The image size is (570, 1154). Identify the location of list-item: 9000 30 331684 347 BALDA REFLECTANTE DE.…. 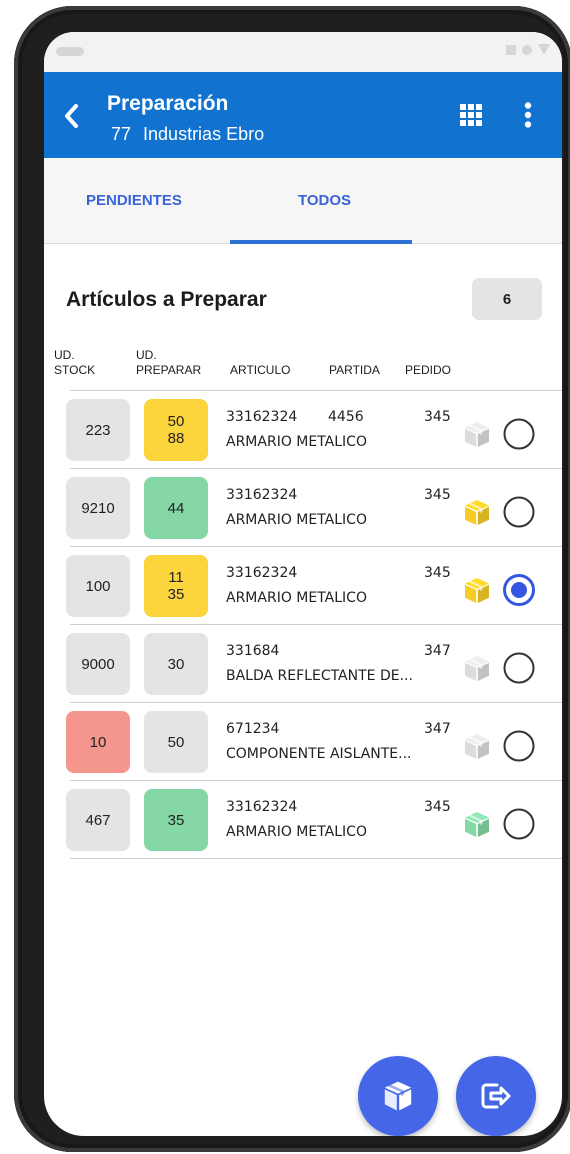
(314, 664).